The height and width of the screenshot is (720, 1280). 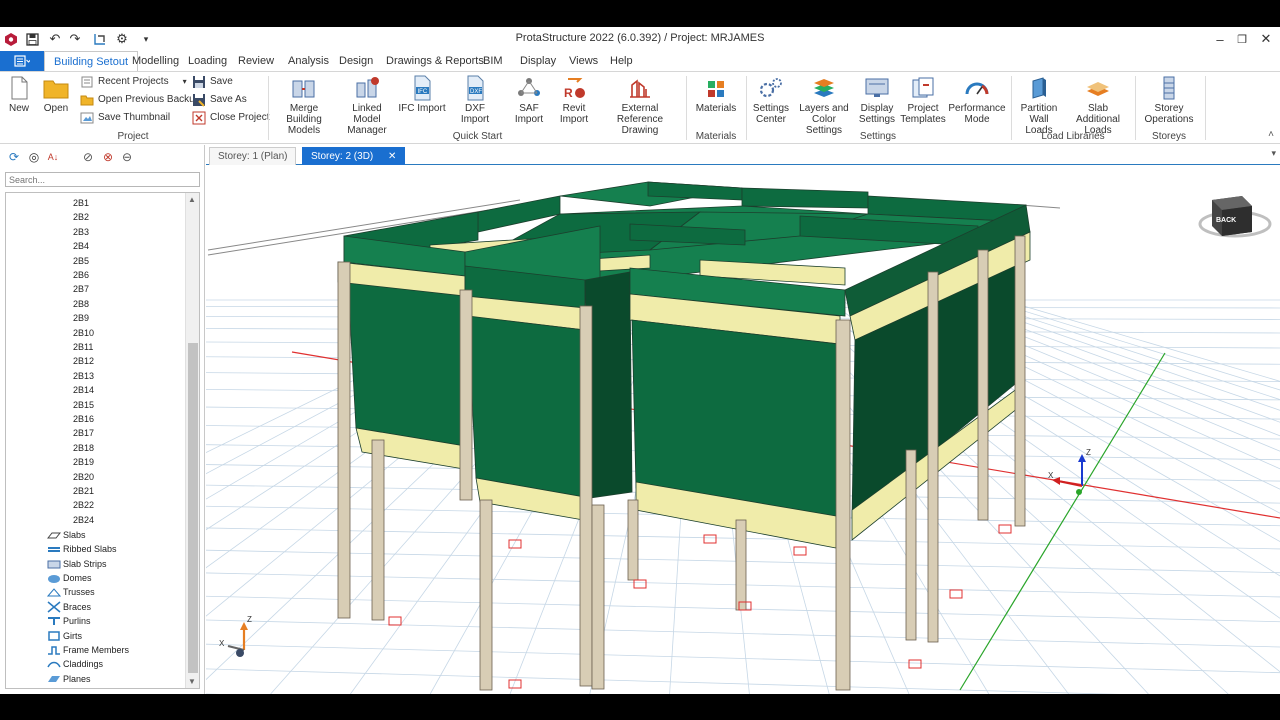 I want to click on tab-storey-2-3d: Storey: 2 (3D) ✕, so click(x=354, y=156).